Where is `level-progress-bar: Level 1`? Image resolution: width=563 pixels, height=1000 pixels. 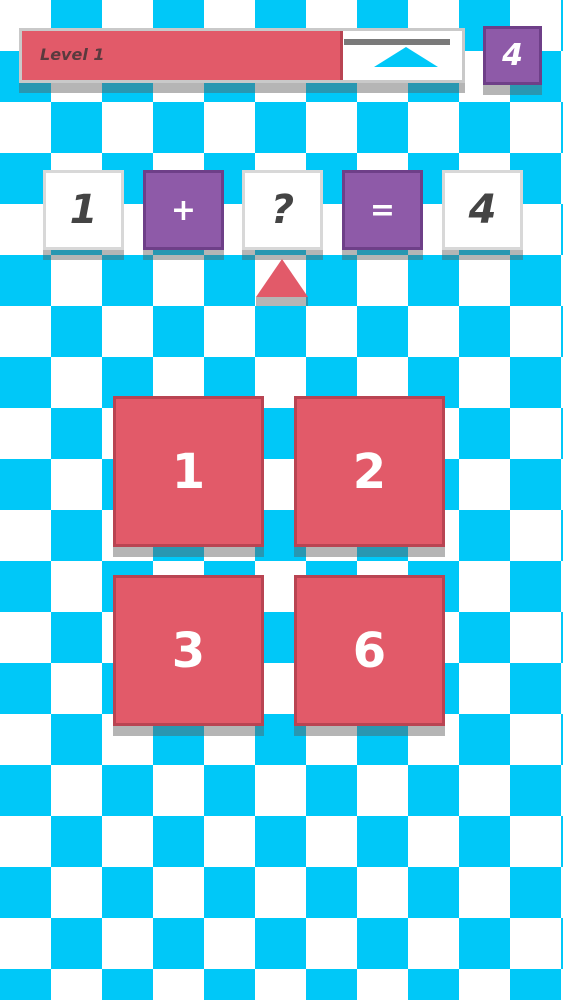
level-progress-bar: Level 1 is located at coordinates (242, 55).